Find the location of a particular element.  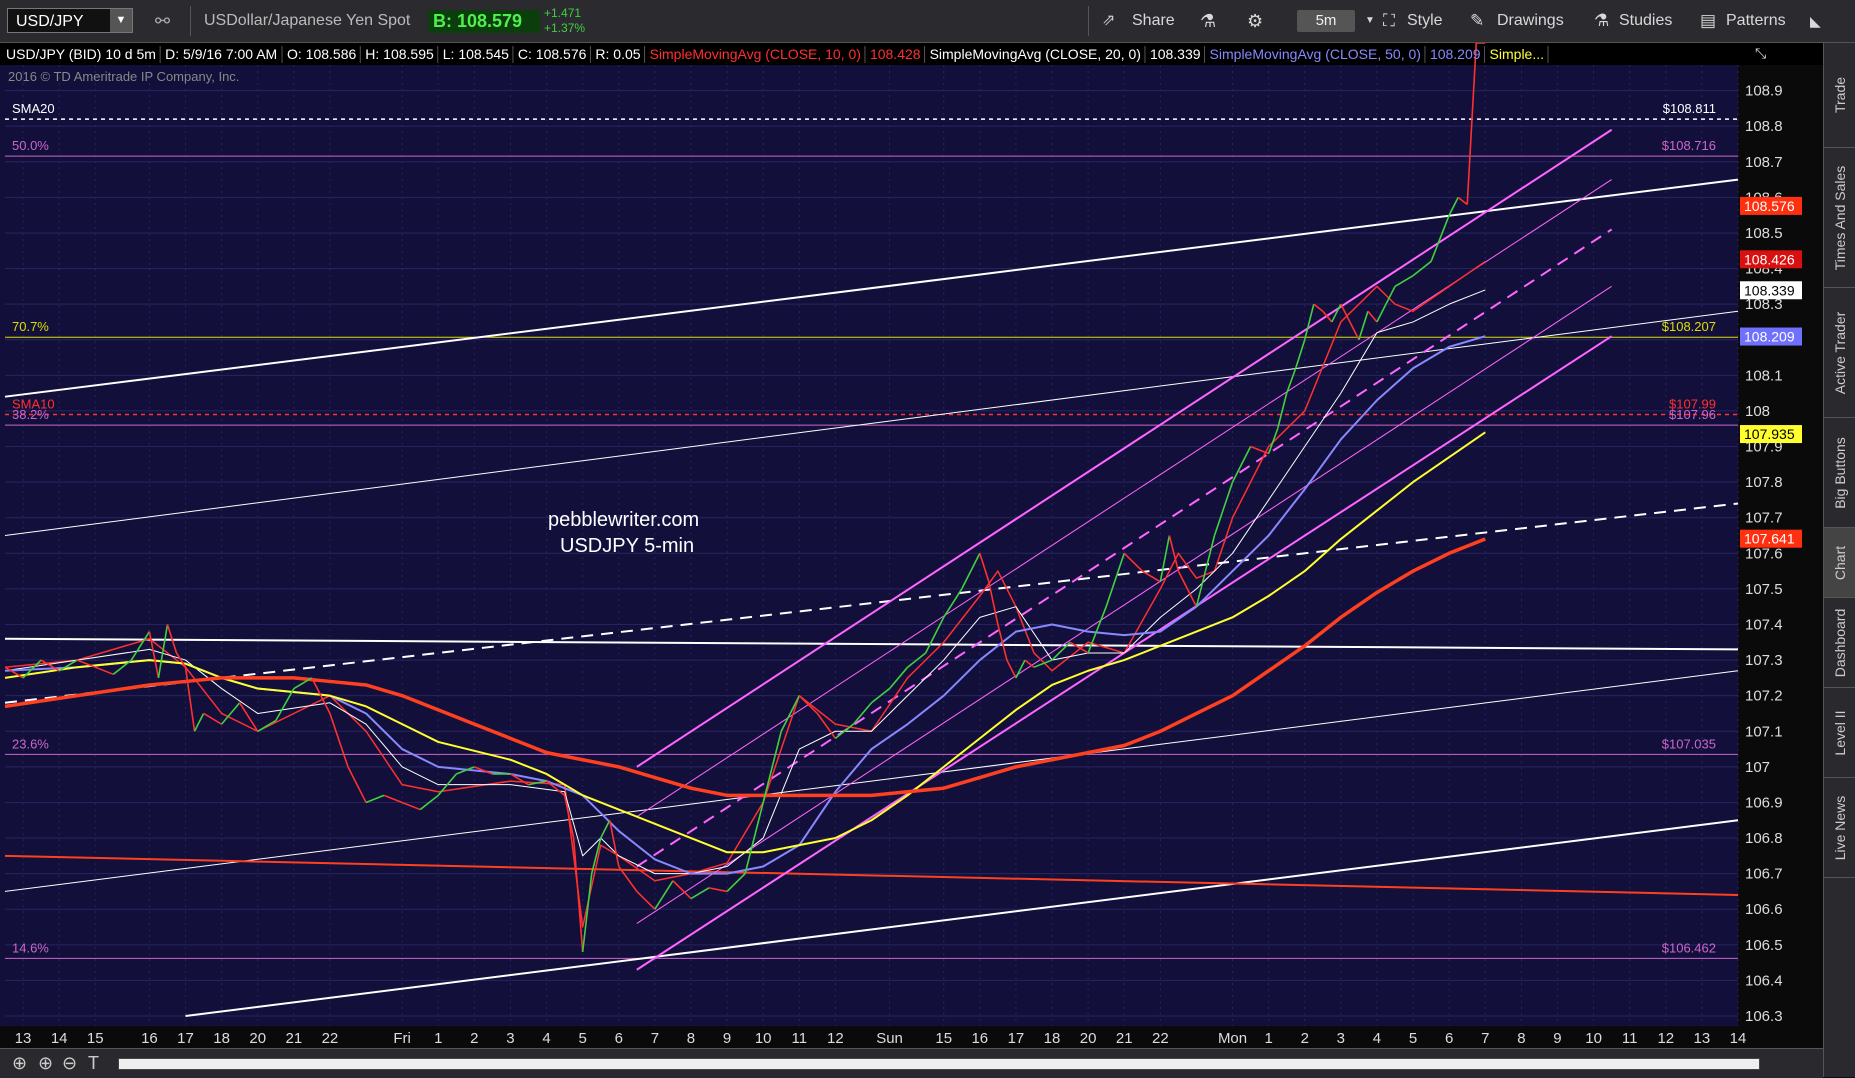

price-tick-label: 107.1 is located at coordinates (1764, 731).